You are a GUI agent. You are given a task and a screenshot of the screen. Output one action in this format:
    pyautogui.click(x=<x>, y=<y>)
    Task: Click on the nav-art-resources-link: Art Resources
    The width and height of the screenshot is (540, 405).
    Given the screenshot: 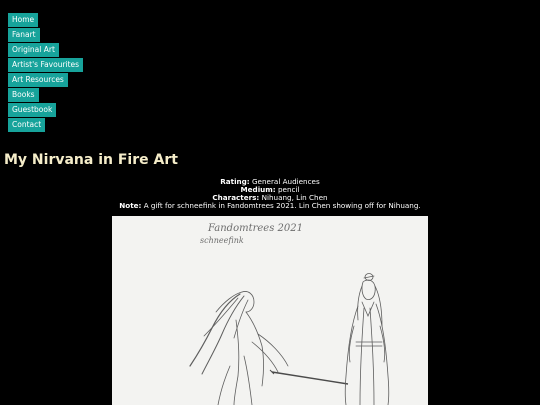 What is the action you would take?
    pyautogui.click(x=38, y=80)
    